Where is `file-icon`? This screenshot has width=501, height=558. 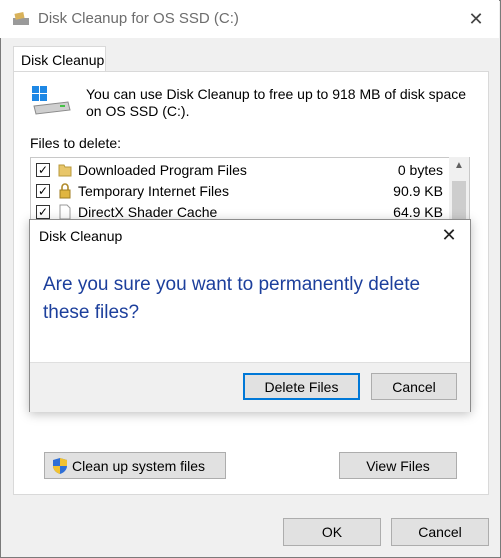
file-icon is located at coordinates (65, 212).